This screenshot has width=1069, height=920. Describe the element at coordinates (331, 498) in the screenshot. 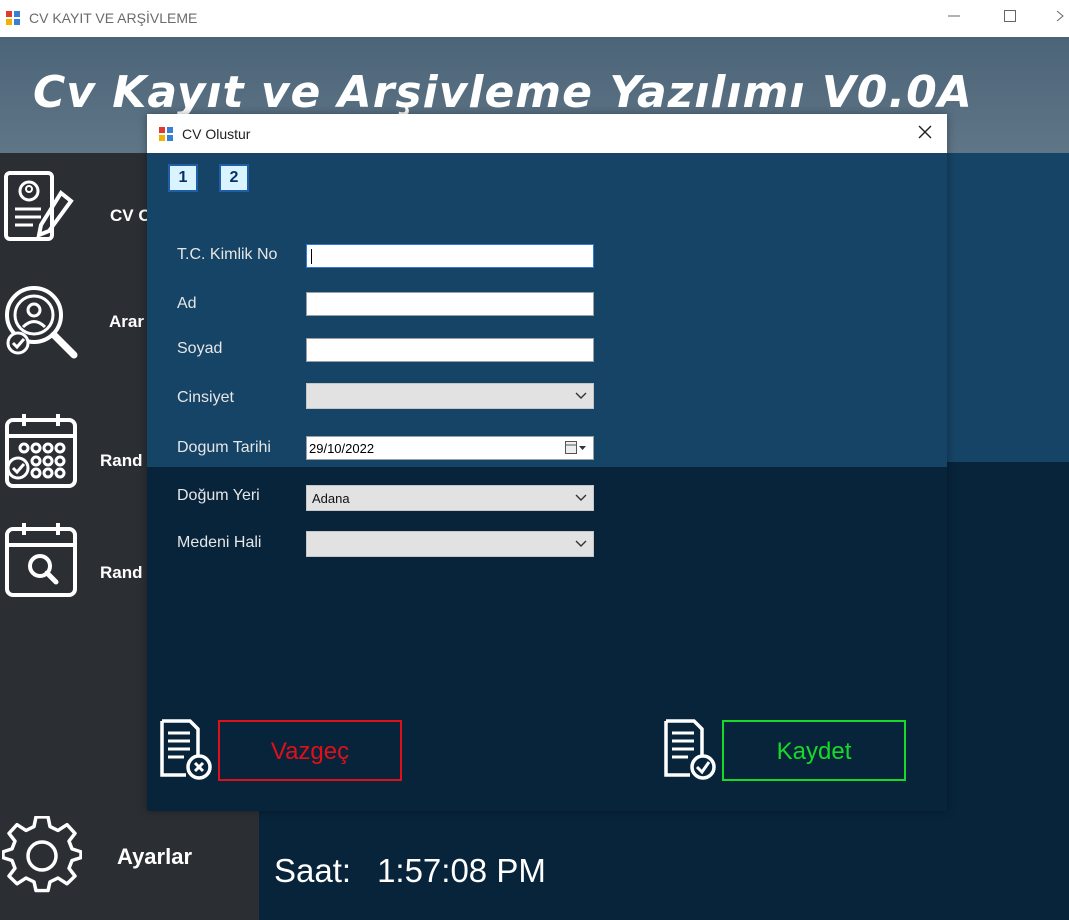

I see `dogum-yeri-value: Adana` at that location.